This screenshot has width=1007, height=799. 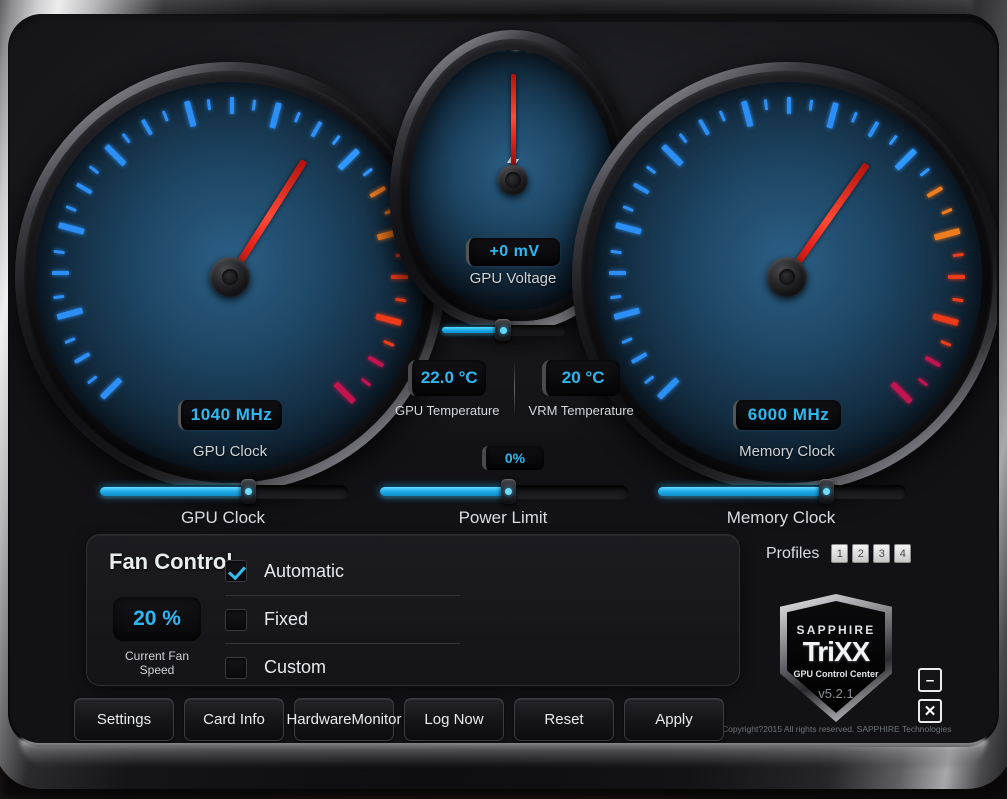 What do you see at coordinates (319, 719) in the screenshot?
I see `button-line: Hardware` at bounding box center [319, 719].